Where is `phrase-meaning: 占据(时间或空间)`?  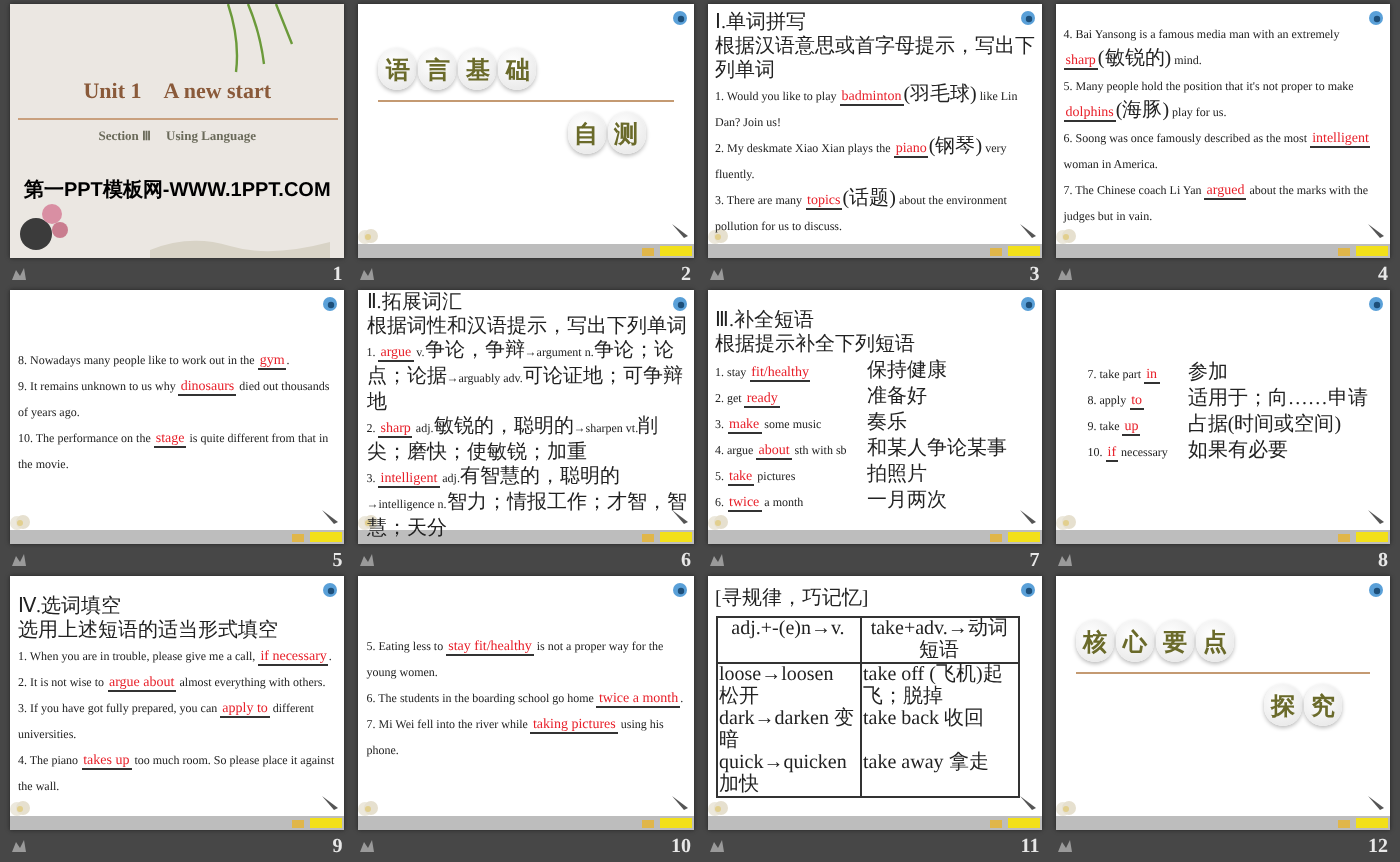 phrase-meaning: 占据(时间或空间) is located at coordinates (1265, 425).